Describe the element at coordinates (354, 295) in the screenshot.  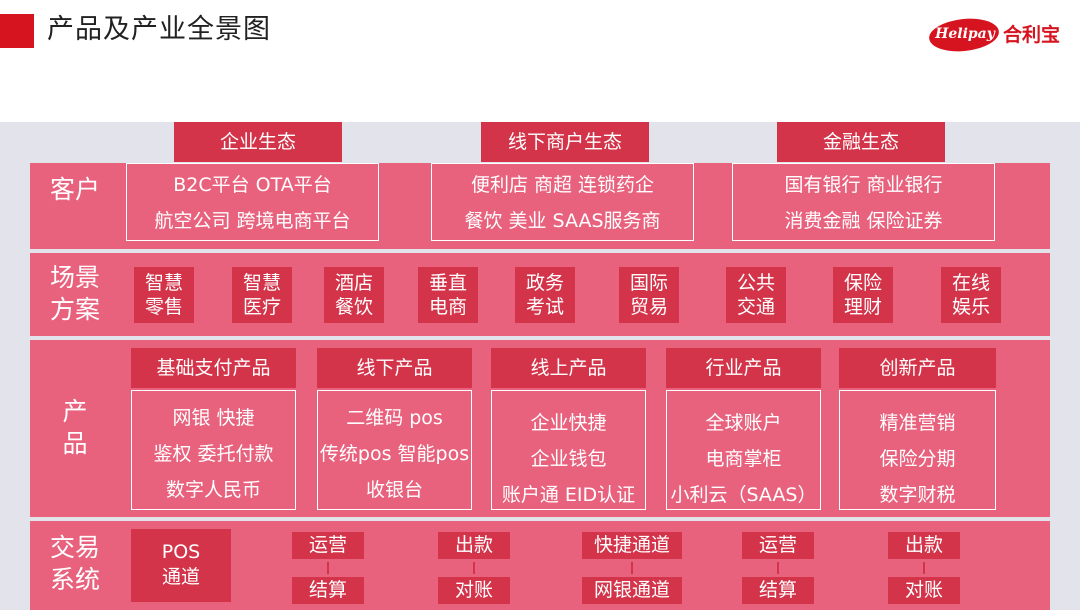
I see `scenario-item: 酒店 餐饮` at that location.